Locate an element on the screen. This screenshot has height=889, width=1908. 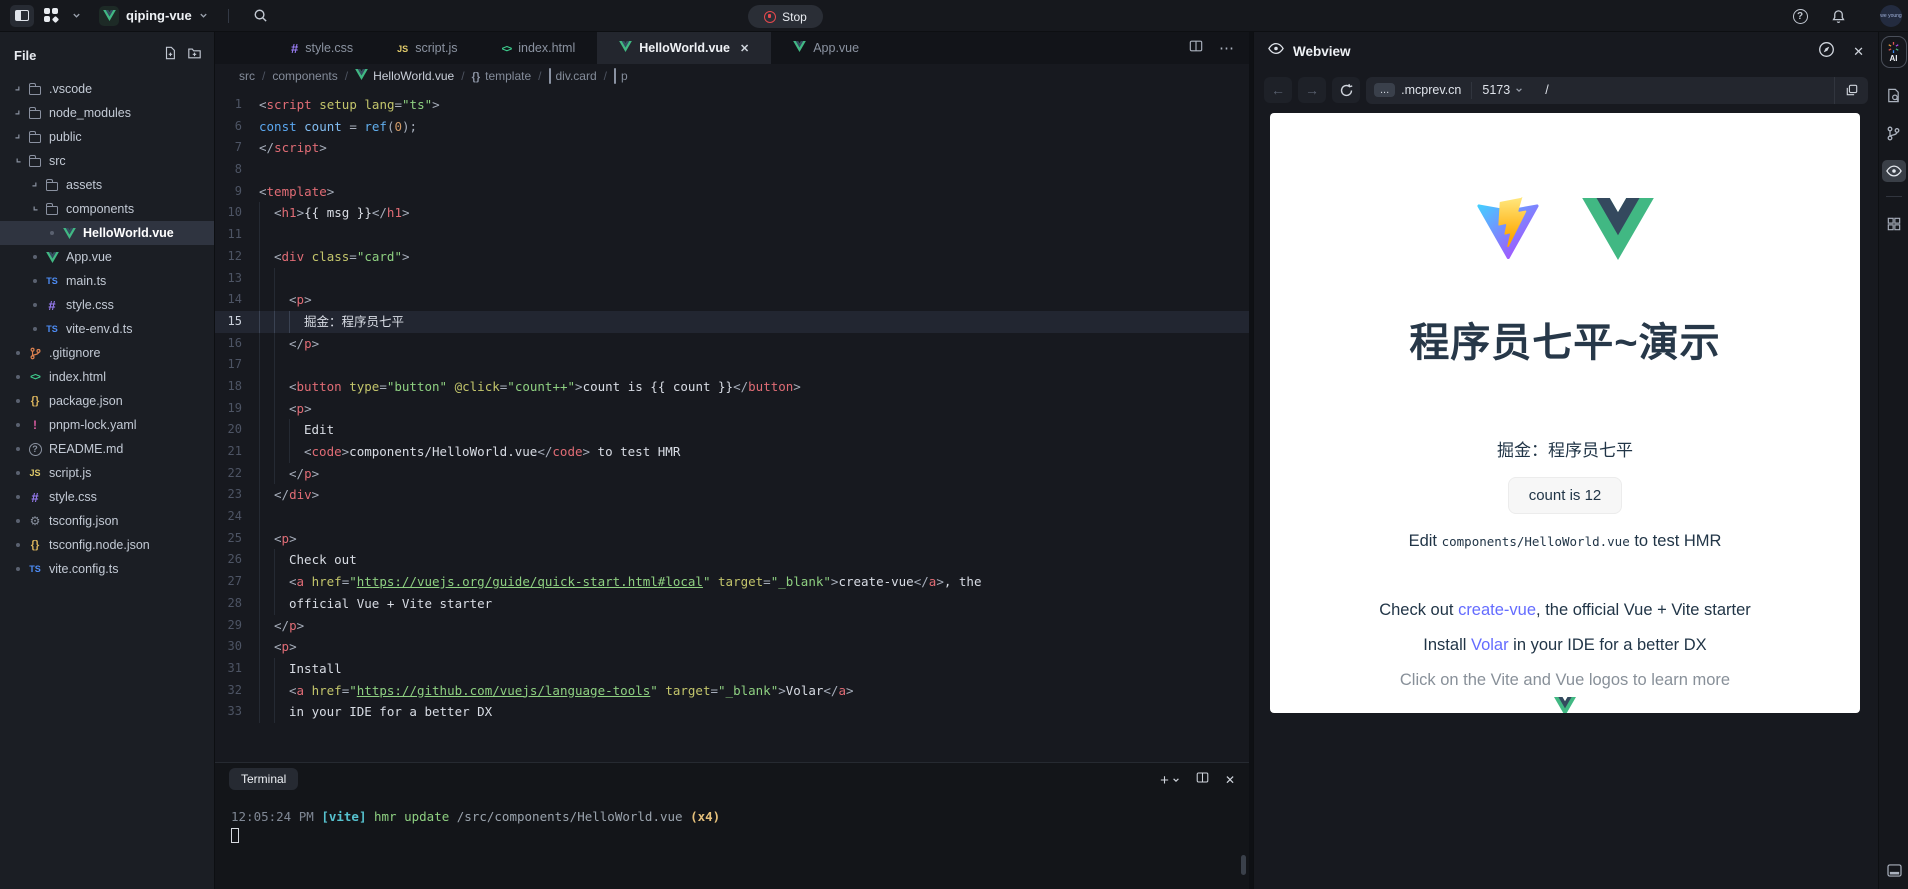
close-terminal-icon: ✕ is located at coordinates (1230, 780).